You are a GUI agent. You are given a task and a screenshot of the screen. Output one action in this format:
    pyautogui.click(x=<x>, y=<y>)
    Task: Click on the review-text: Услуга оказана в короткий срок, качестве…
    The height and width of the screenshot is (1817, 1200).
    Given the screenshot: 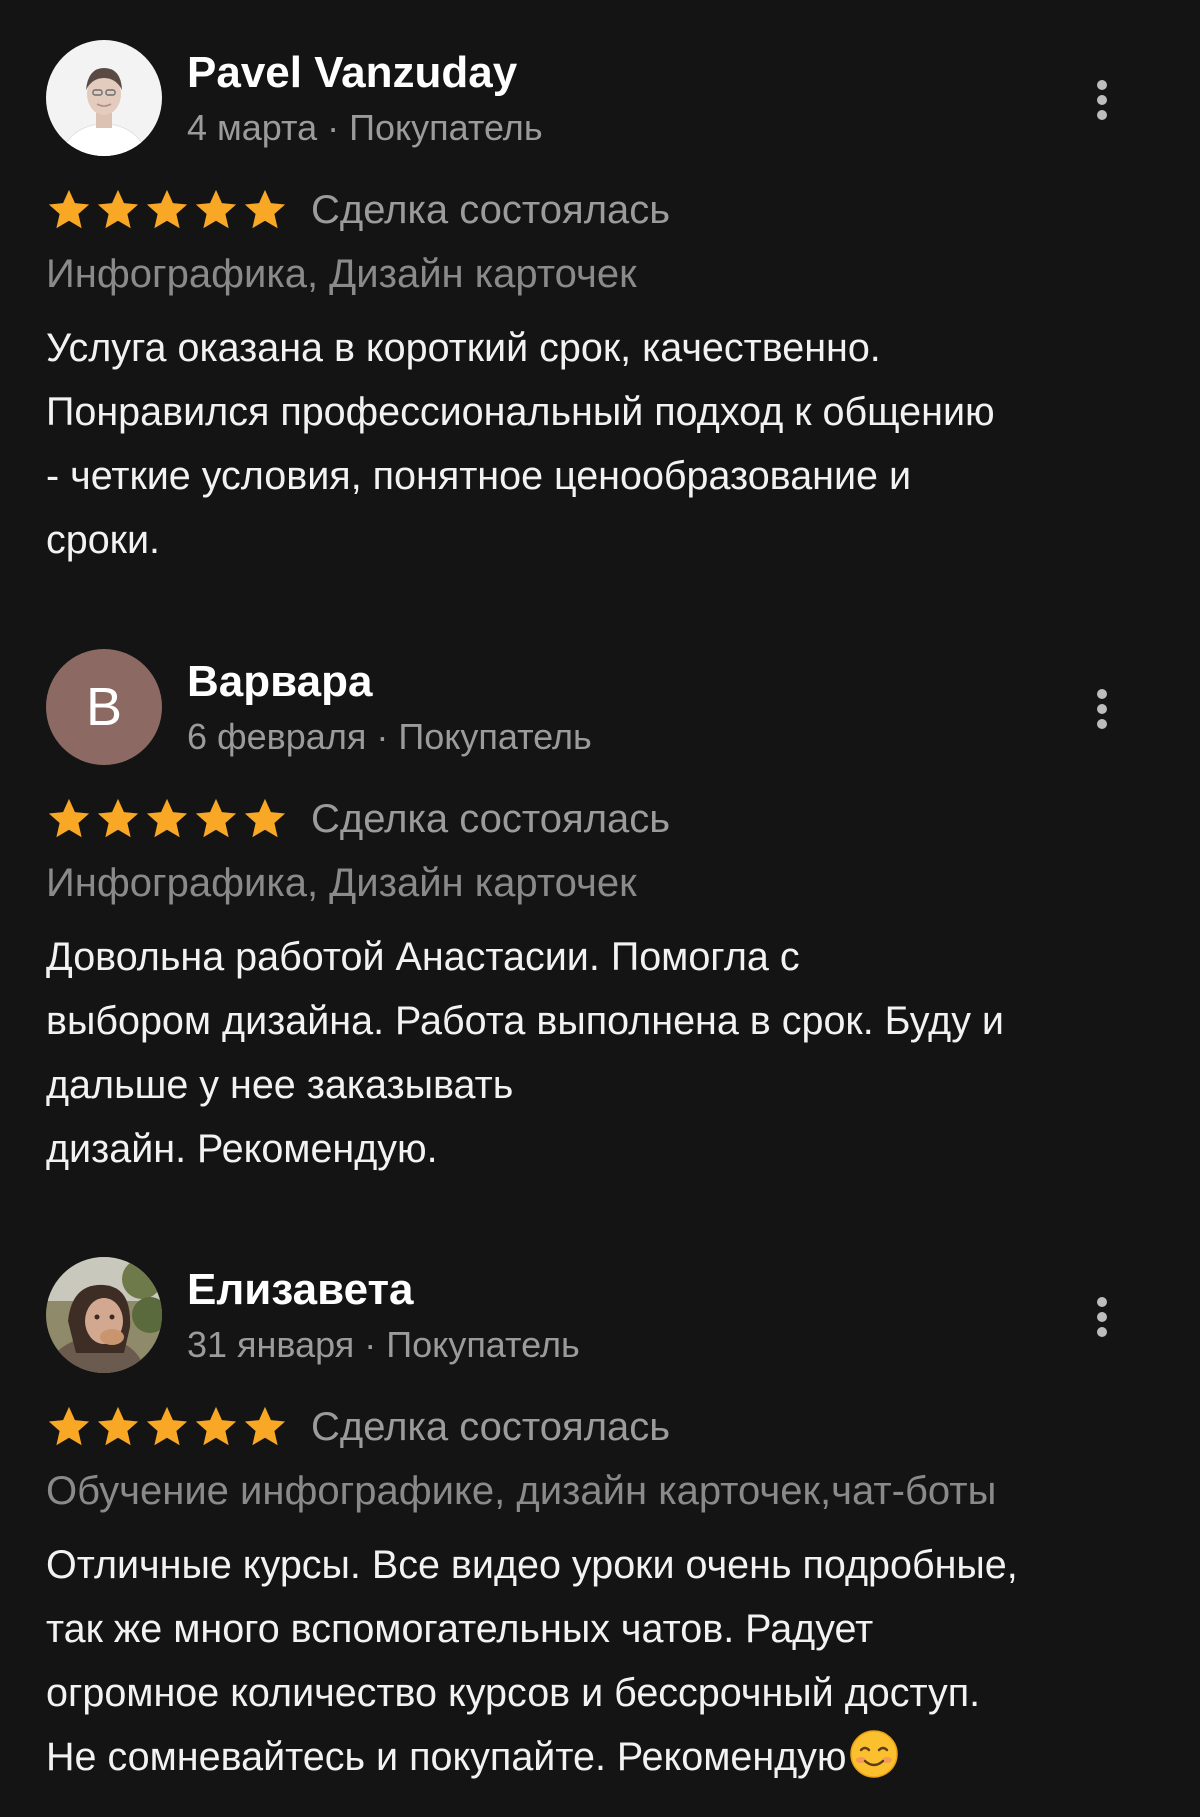 What is the action you would take?
    pyautogui.click(x=520, y=444)
    